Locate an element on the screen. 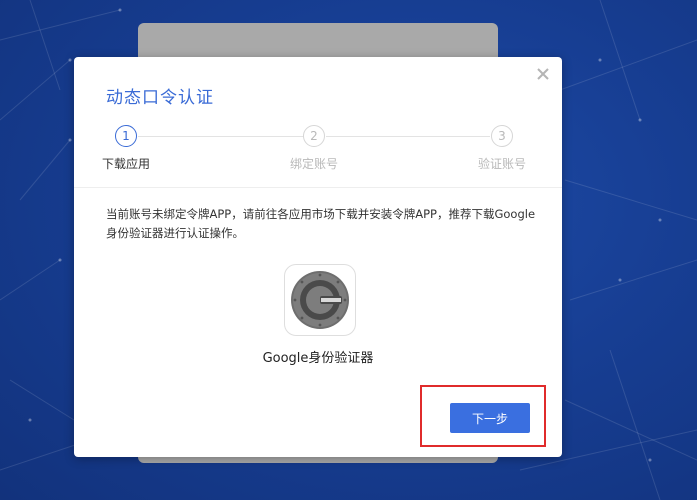  divider is located at coordinates (318, 187).